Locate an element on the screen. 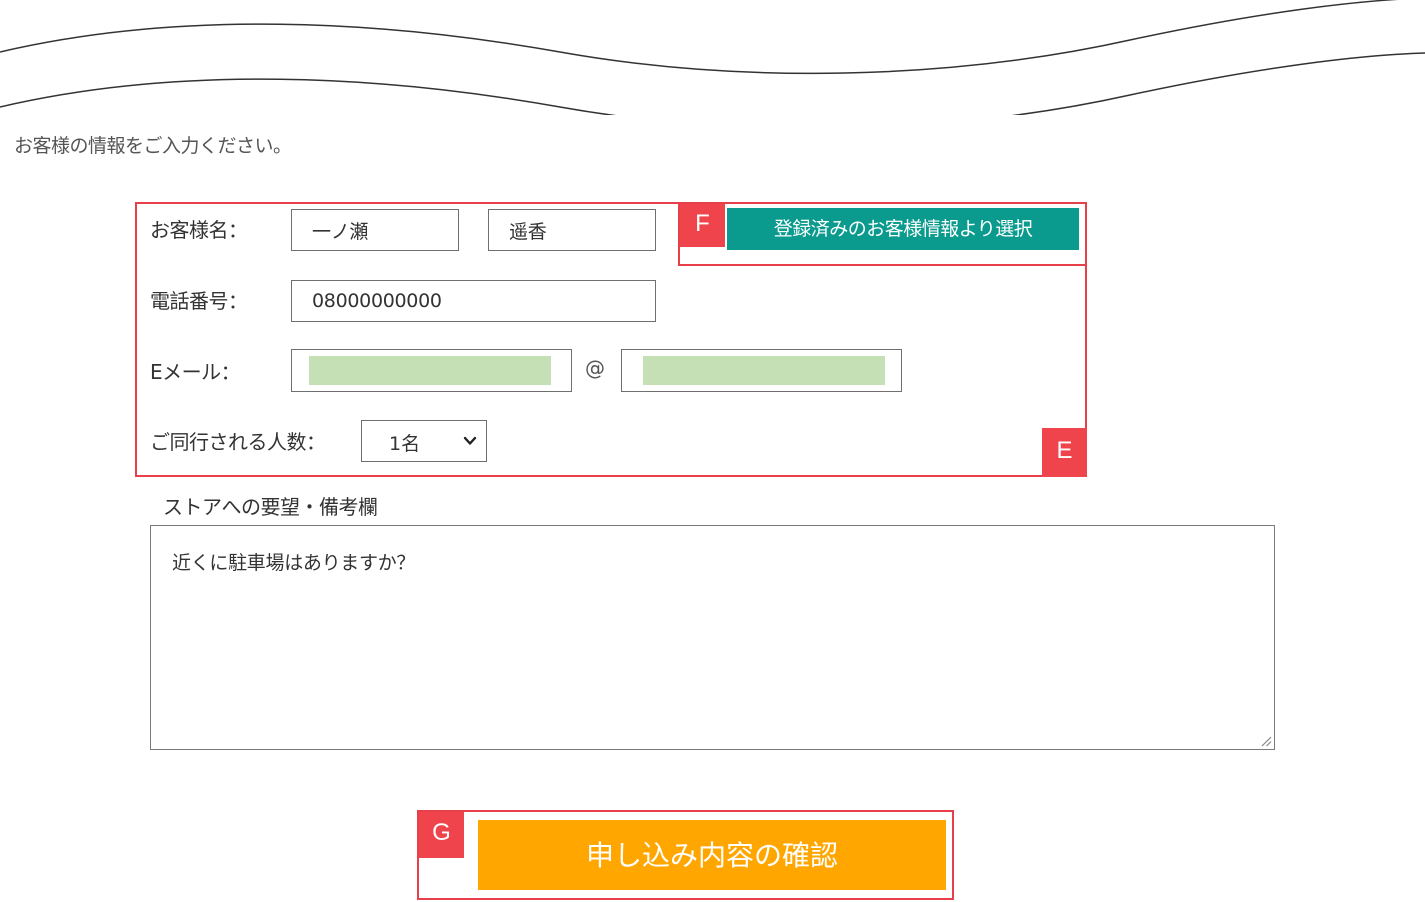 This screenshot has width=1425, height=902. email-domain-input is located at coordinates (761, 370).